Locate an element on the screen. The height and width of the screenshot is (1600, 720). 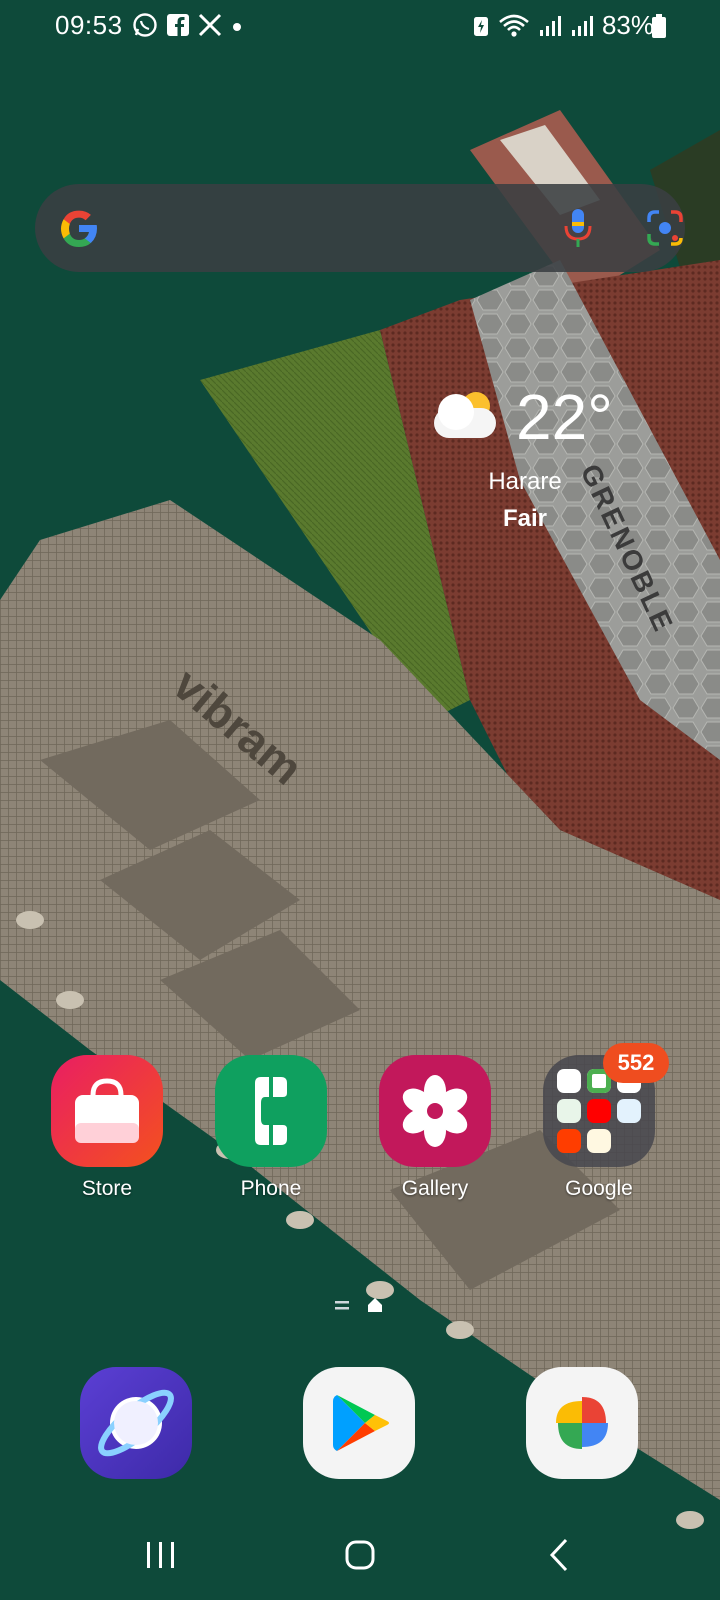
battery-saver-icon is located at coordinates (480, 26).